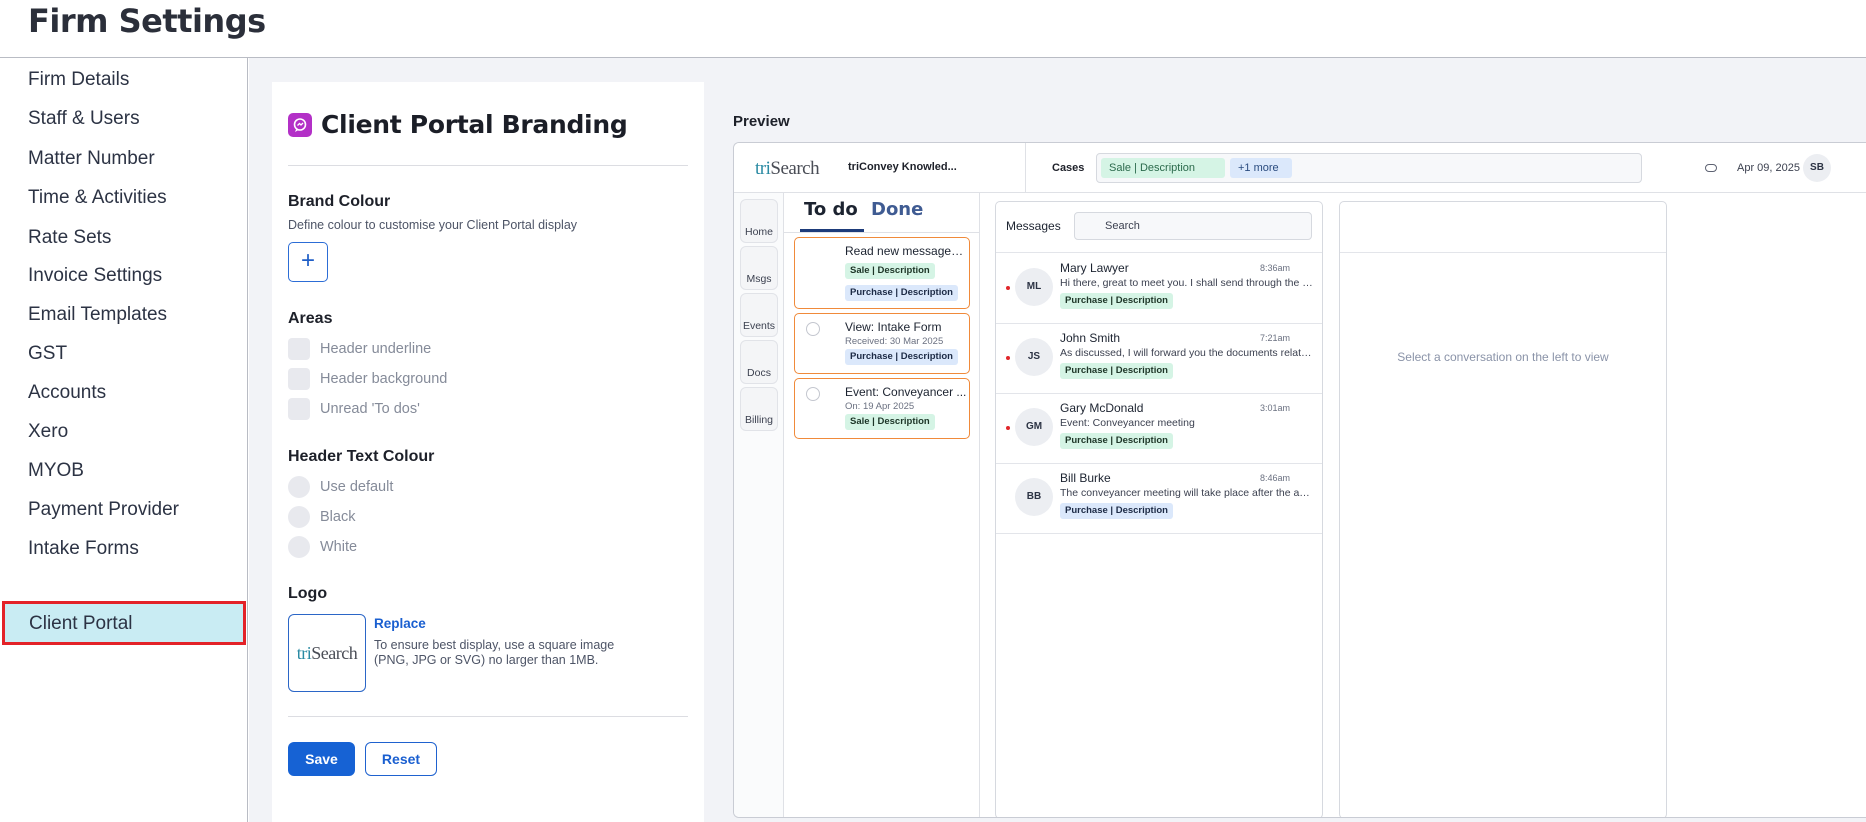  What do you see at coordinates (357, 487) in the screenshot?
I see `text-colour-label: Use default` at bounding box center [357, 487].